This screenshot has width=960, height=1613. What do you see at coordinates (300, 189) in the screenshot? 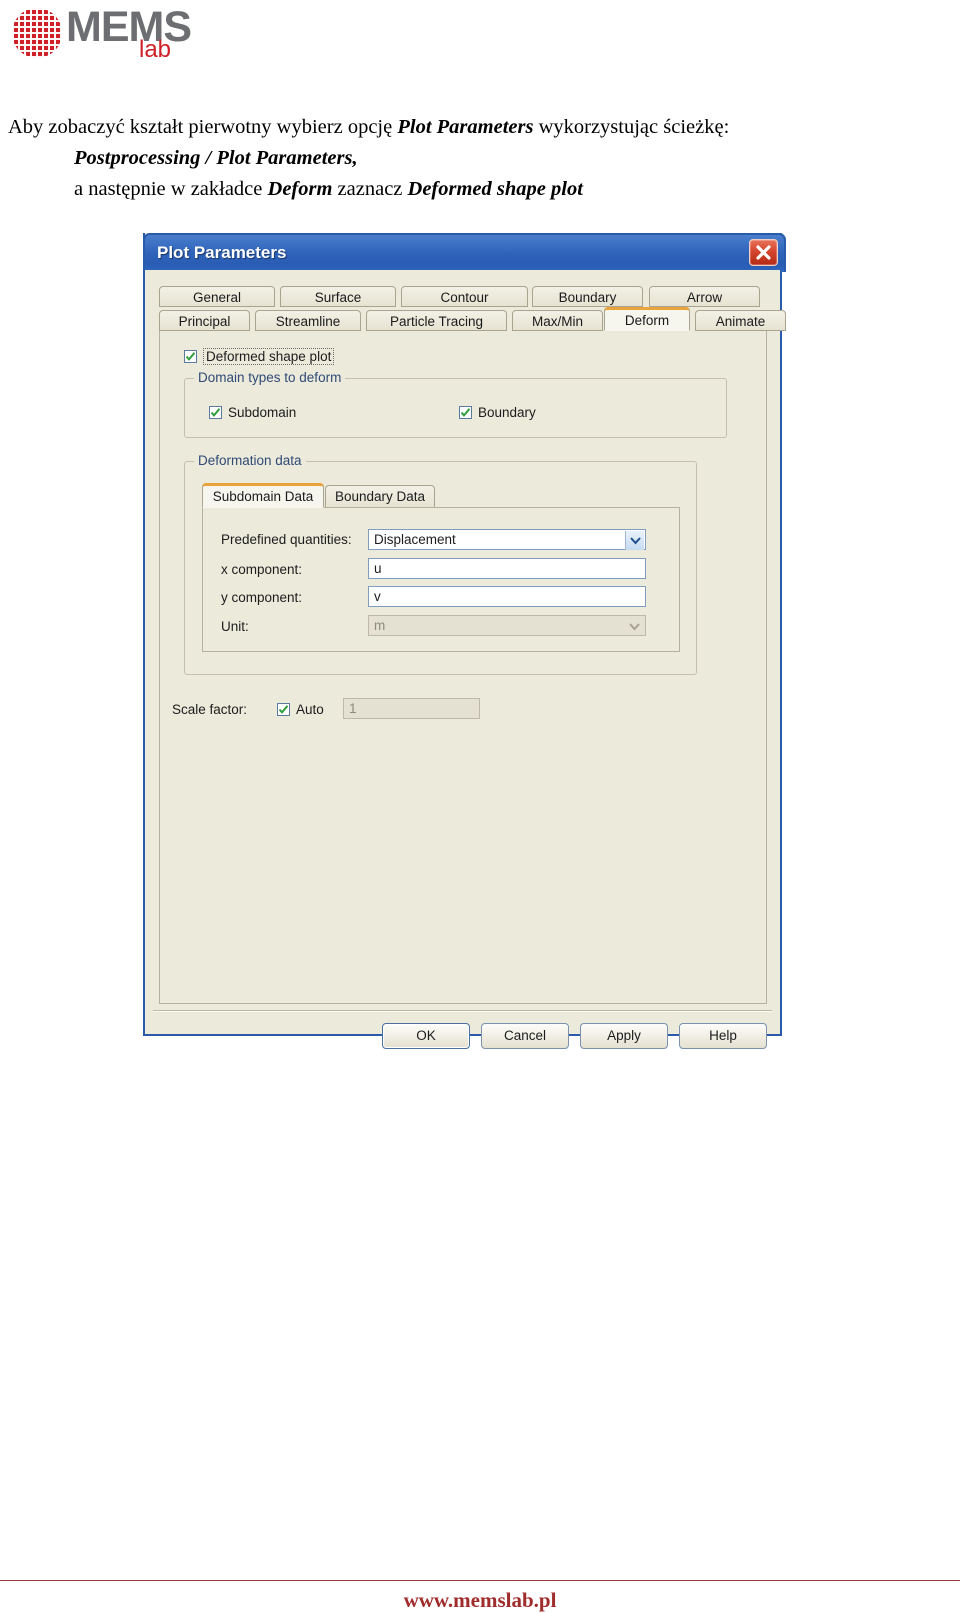
I see `instruction-line3-tab: Deform` at bounding box center [300, 189].